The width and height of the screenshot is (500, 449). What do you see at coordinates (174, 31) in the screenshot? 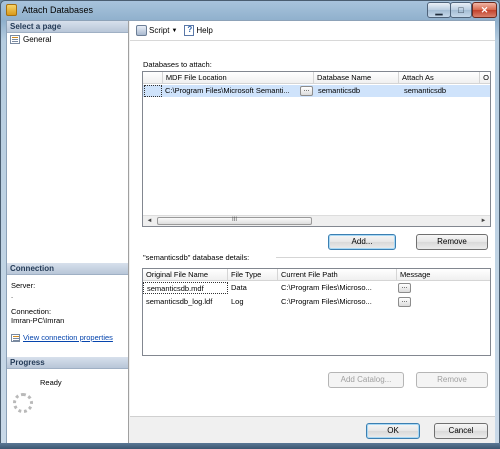
I see `chevron-down-icon: ▼` at bounding box center [174, 31].